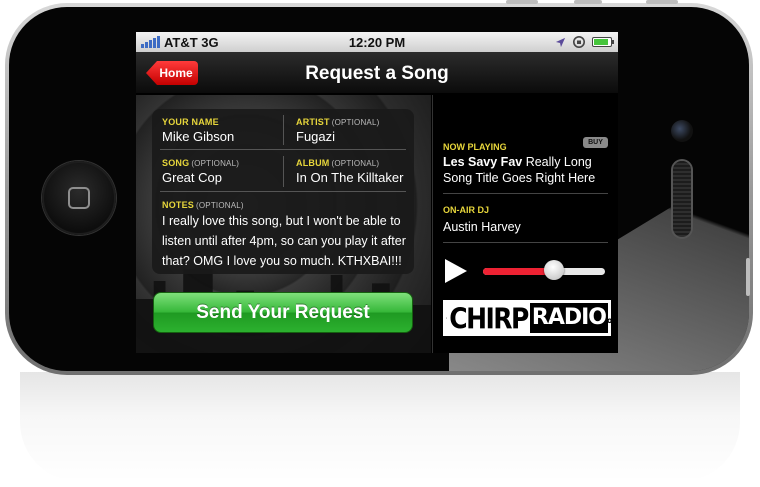  I want to click on on-air-dj-name: Austin Harvey, so click(482, 227).